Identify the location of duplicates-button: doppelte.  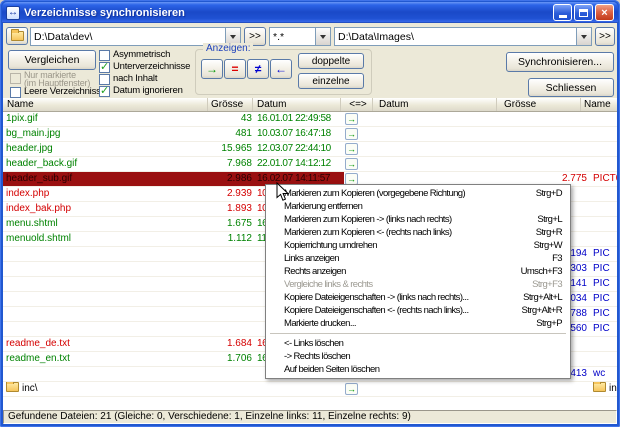
(331, 61).